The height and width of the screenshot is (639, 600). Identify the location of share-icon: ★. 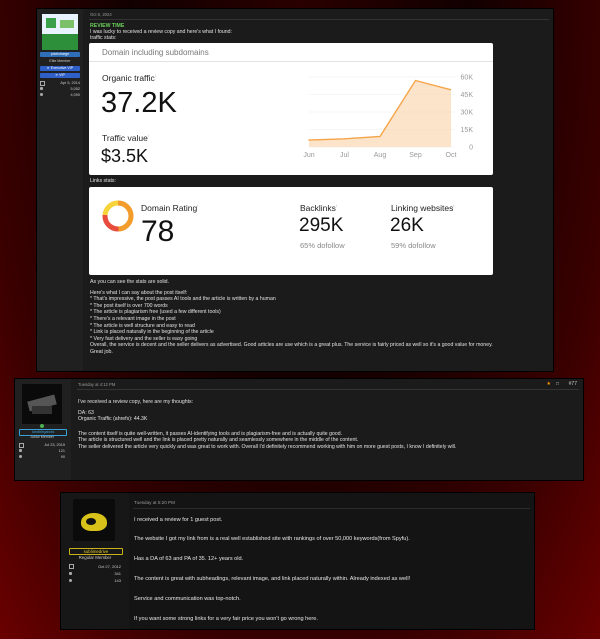
(549, 384).